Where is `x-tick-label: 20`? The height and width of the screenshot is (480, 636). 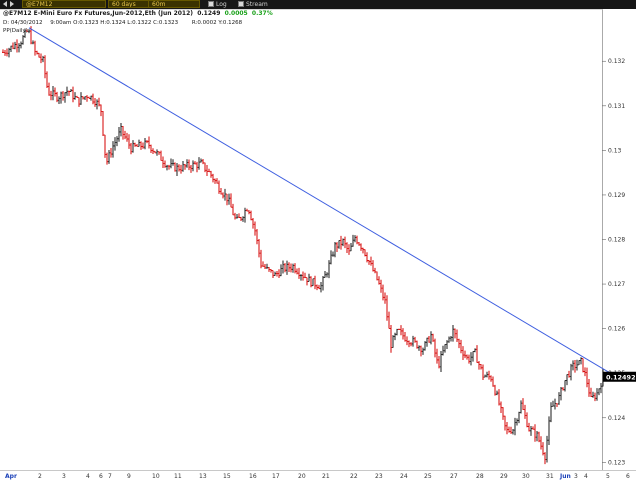
x-tick-label: 20 is located at coordinates (302, 476).